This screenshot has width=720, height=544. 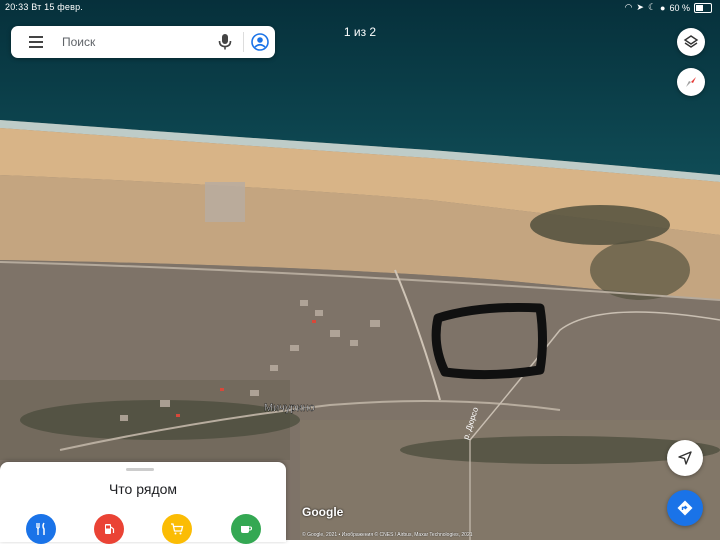 I want to click on moon-icon: ☾, so click(x=652, y=7).